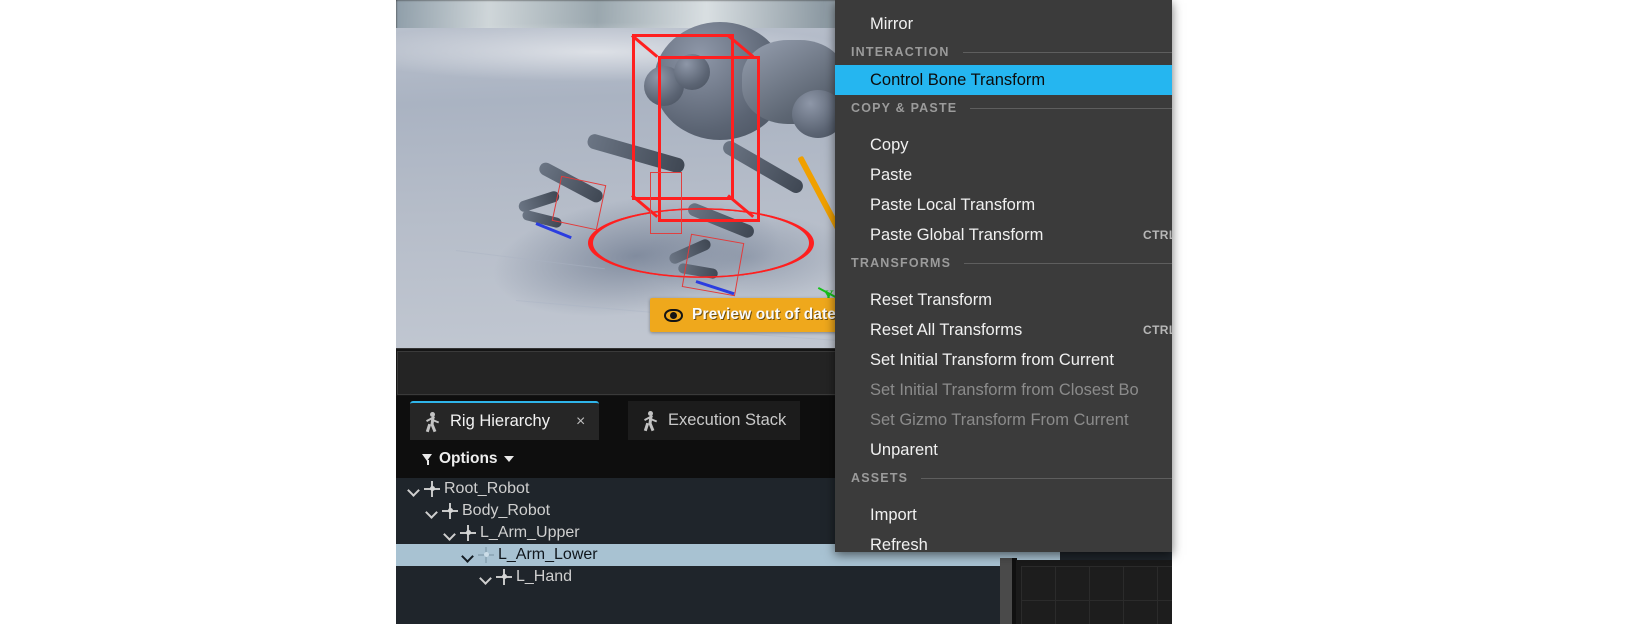 This screenshot has height=624, width=1650. What do you see at coordinates (904, 108) in the screenshot?
I see `menu-section-label: COPY & PASTE` at bounding box center [904, 108].